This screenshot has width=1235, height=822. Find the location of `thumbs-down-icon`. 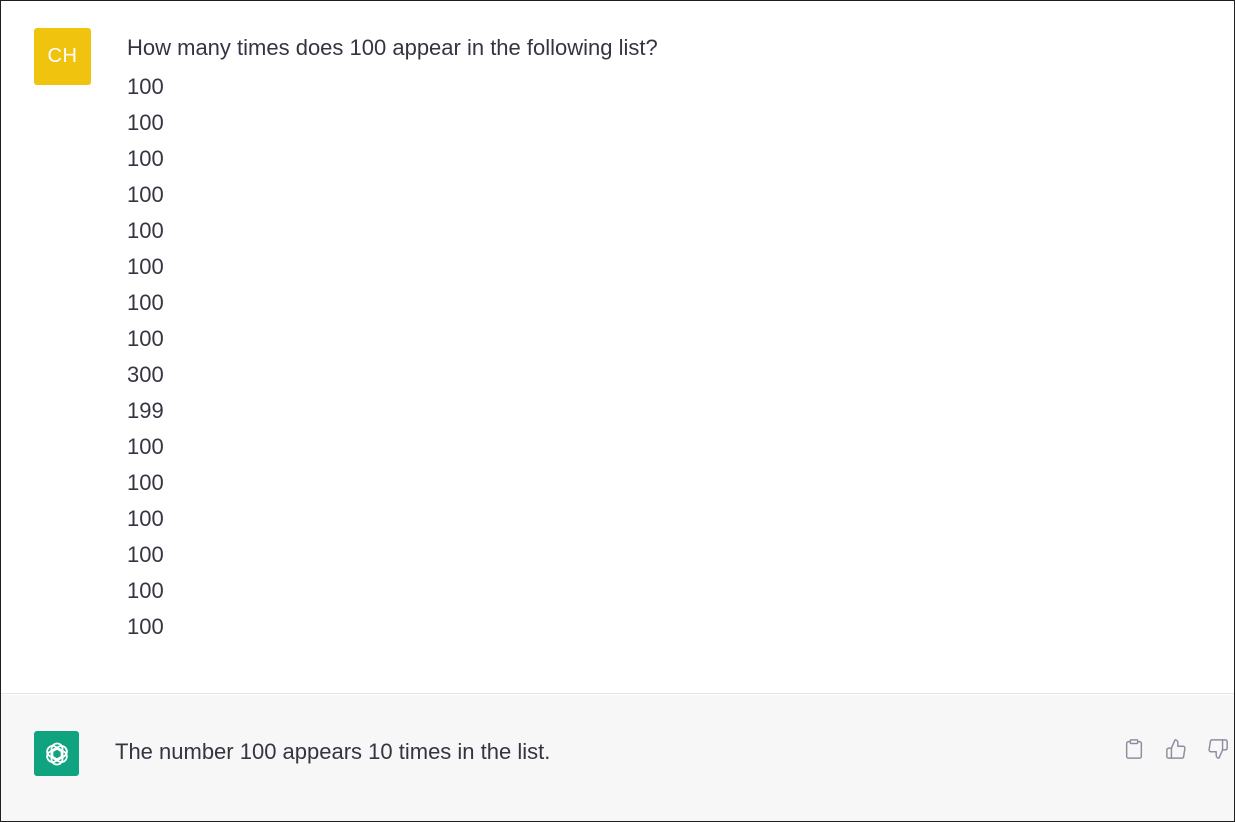

thumbs-down-icon is located at coordinates (1218, 749).